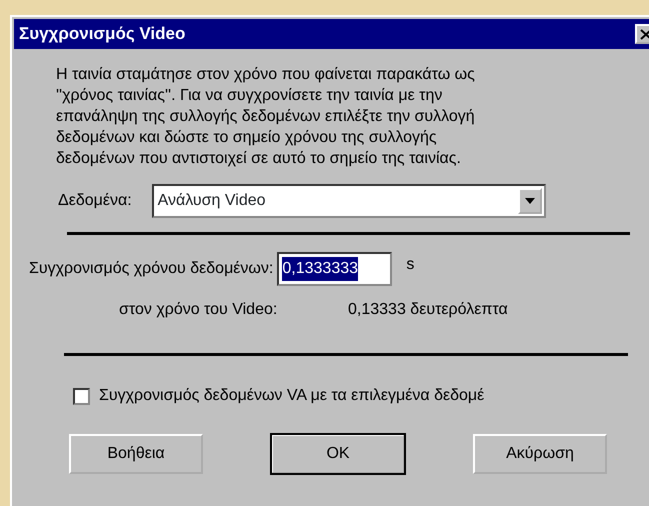 This screenshot has width=649, height=506. I want to click on data-dropdown: Ανάλυση Video, so click(349, 201).